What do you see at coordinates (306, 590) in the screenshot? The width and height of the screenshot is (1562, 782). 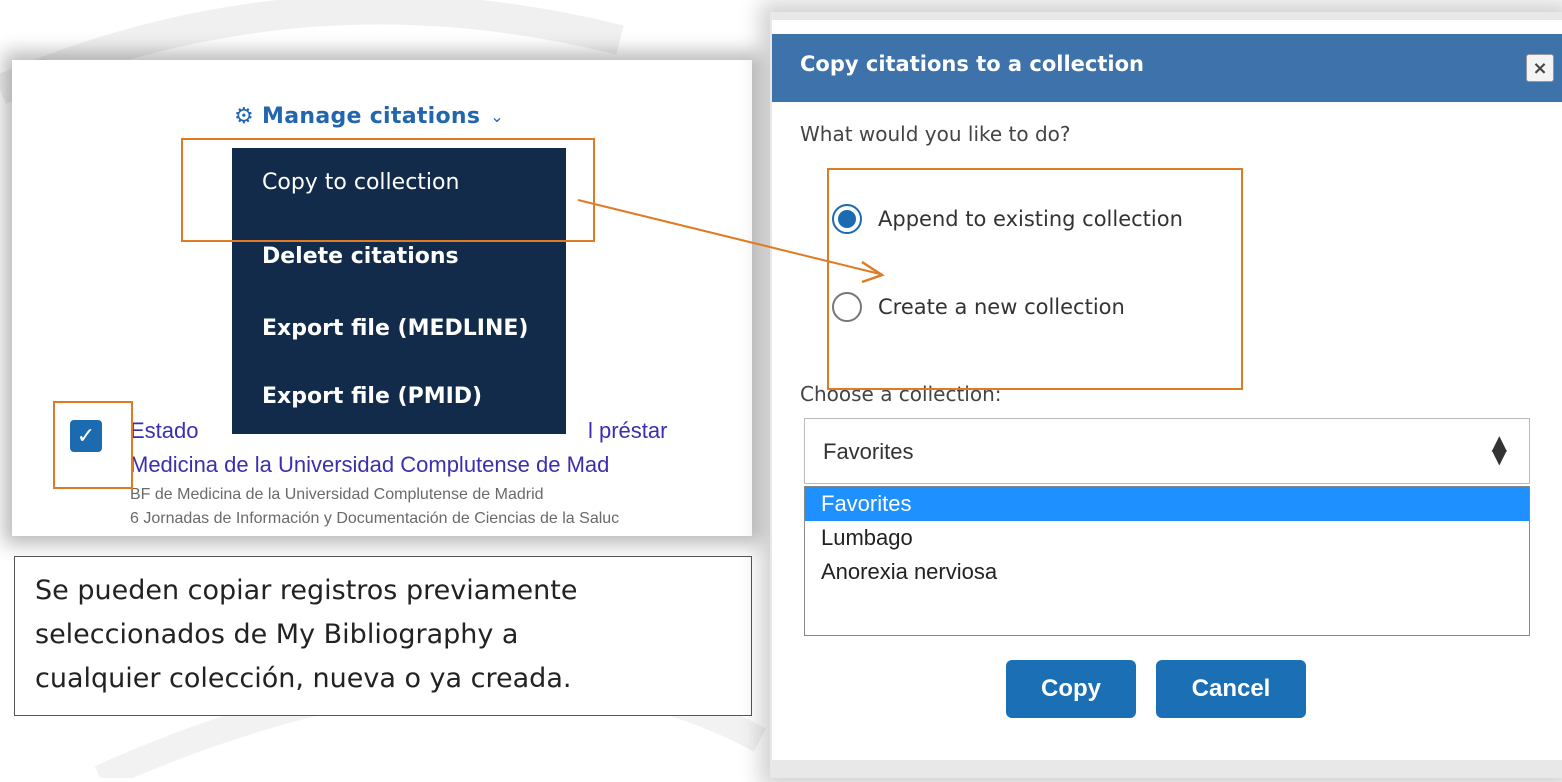 I see `caption-line1: Se pueden copiar registros previamente` at bounding box center [306, 590].